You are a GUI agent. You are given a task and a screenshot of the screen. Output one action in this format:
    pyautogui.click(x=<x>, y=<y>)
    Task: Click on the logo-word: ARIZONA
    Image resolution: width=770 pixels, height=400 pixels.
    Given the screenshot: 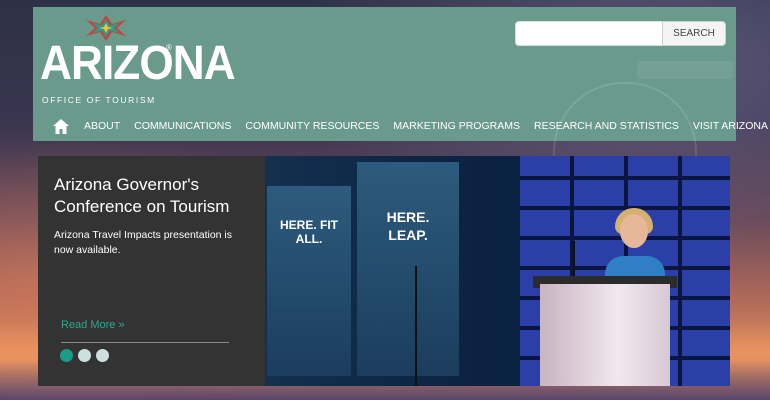 What is the action you would take?
    pyautogui.click(x=138, y=63)
    